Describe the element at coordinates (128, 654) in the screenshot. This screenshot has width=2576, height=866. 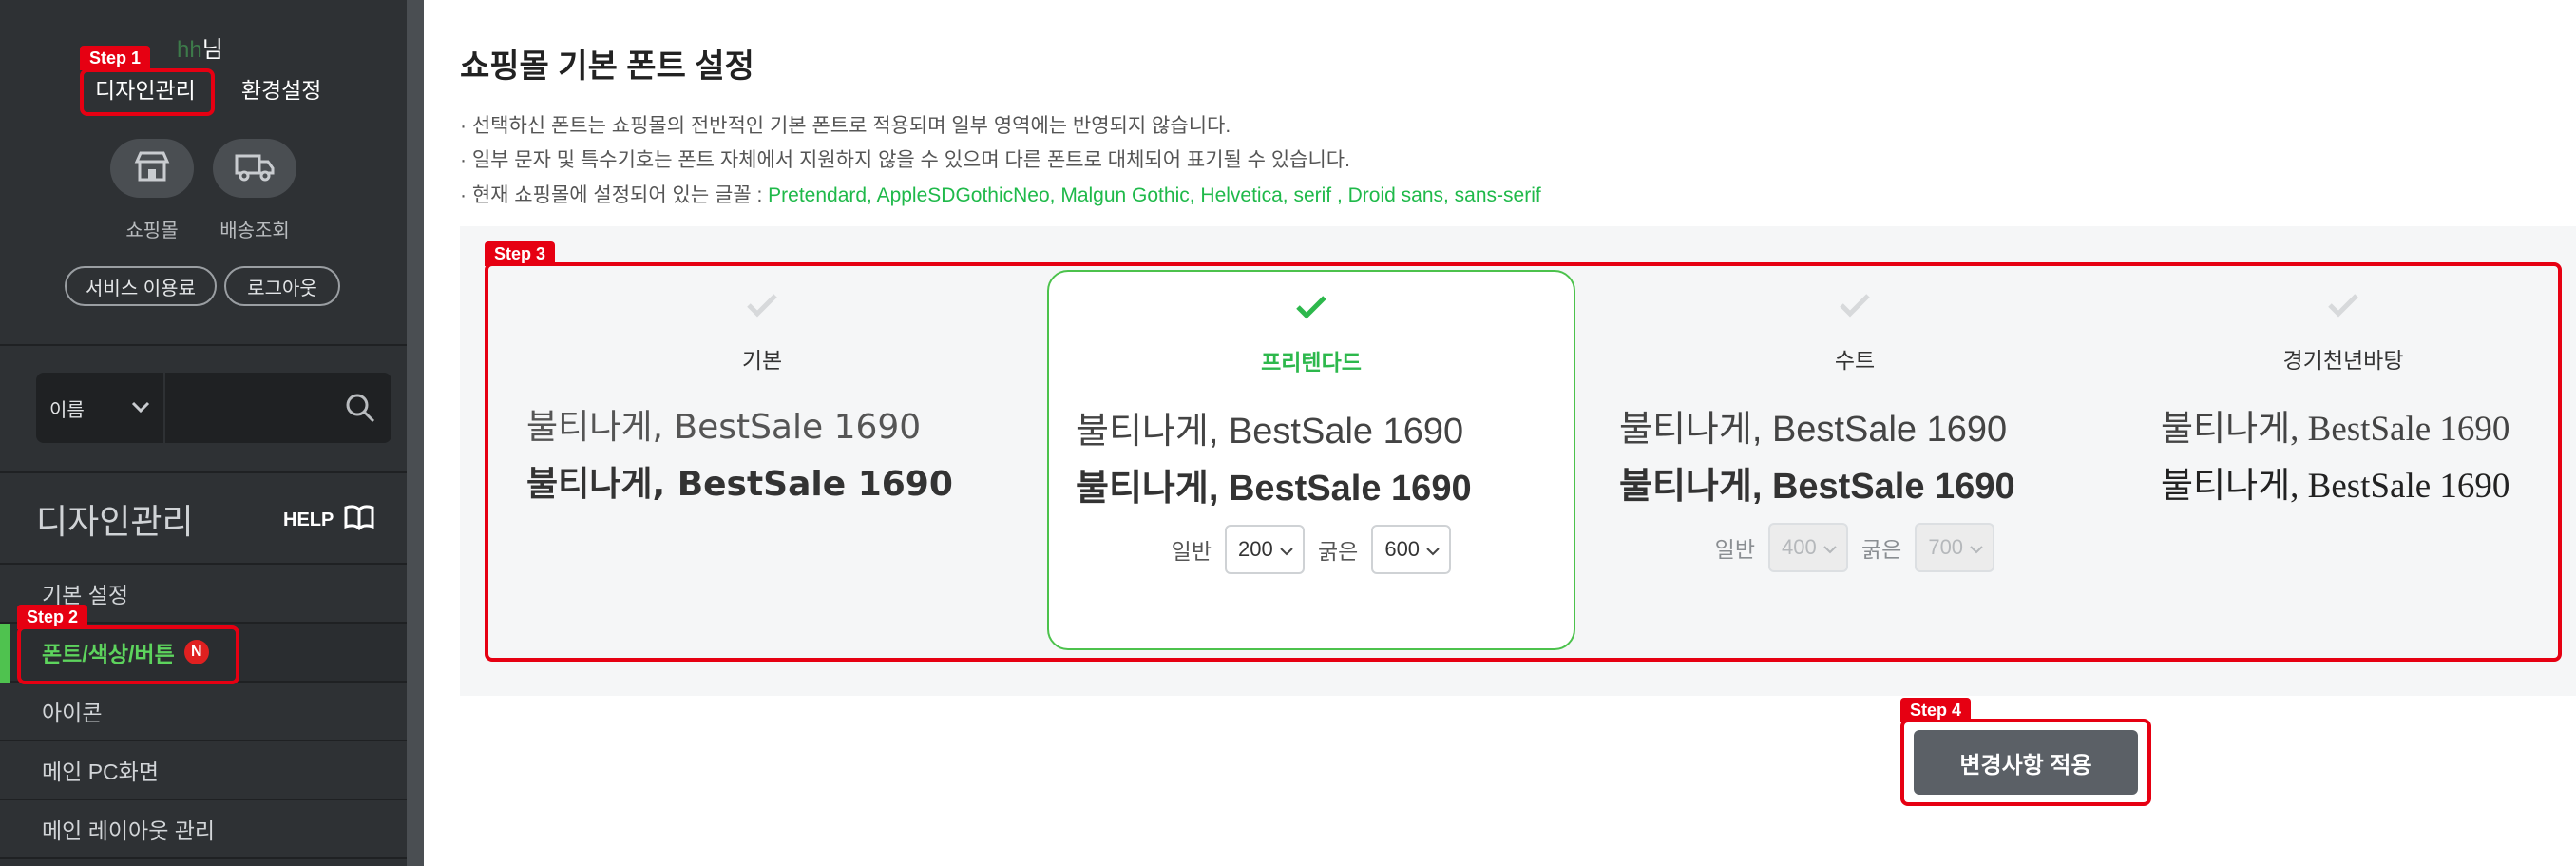
I see `step-2-highlight` at that location.